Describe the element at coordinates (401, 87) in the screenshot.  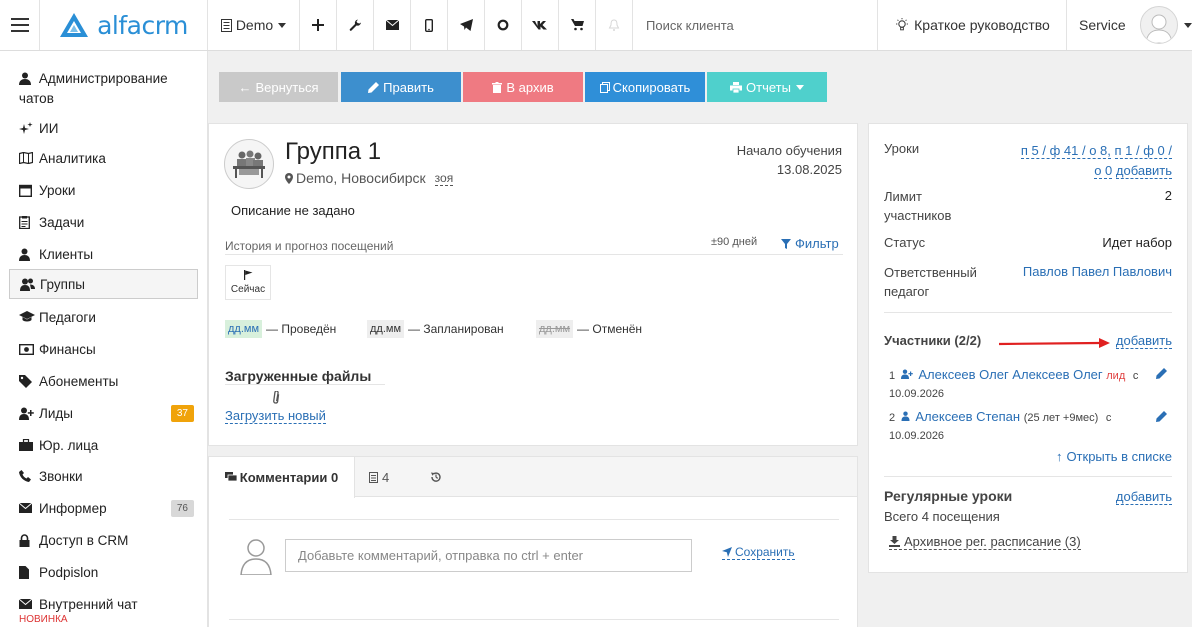
I see `edit-button: Править` at that location.